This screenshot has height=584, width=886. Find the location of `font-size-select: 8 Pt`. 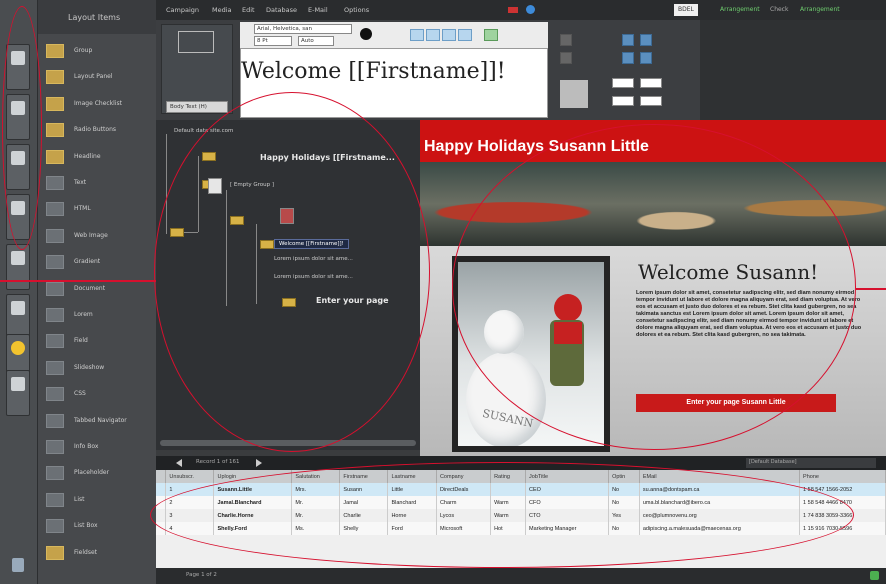

font-size-select: 8 Pt is located at coordinates (273, 41).